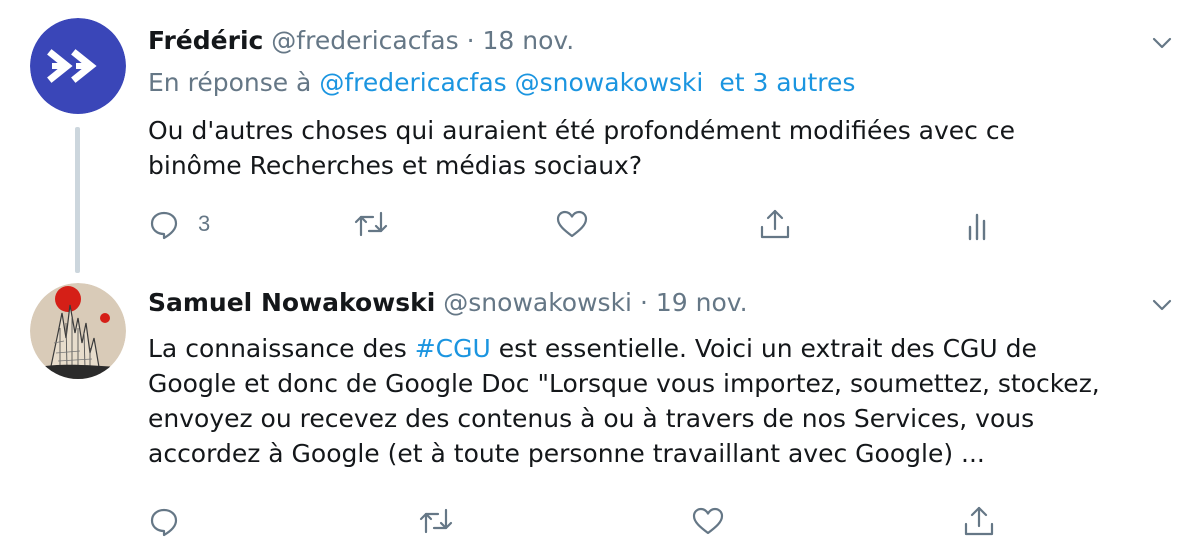  I want to click on reply-prefix: En réponse à, so click(230, 82).